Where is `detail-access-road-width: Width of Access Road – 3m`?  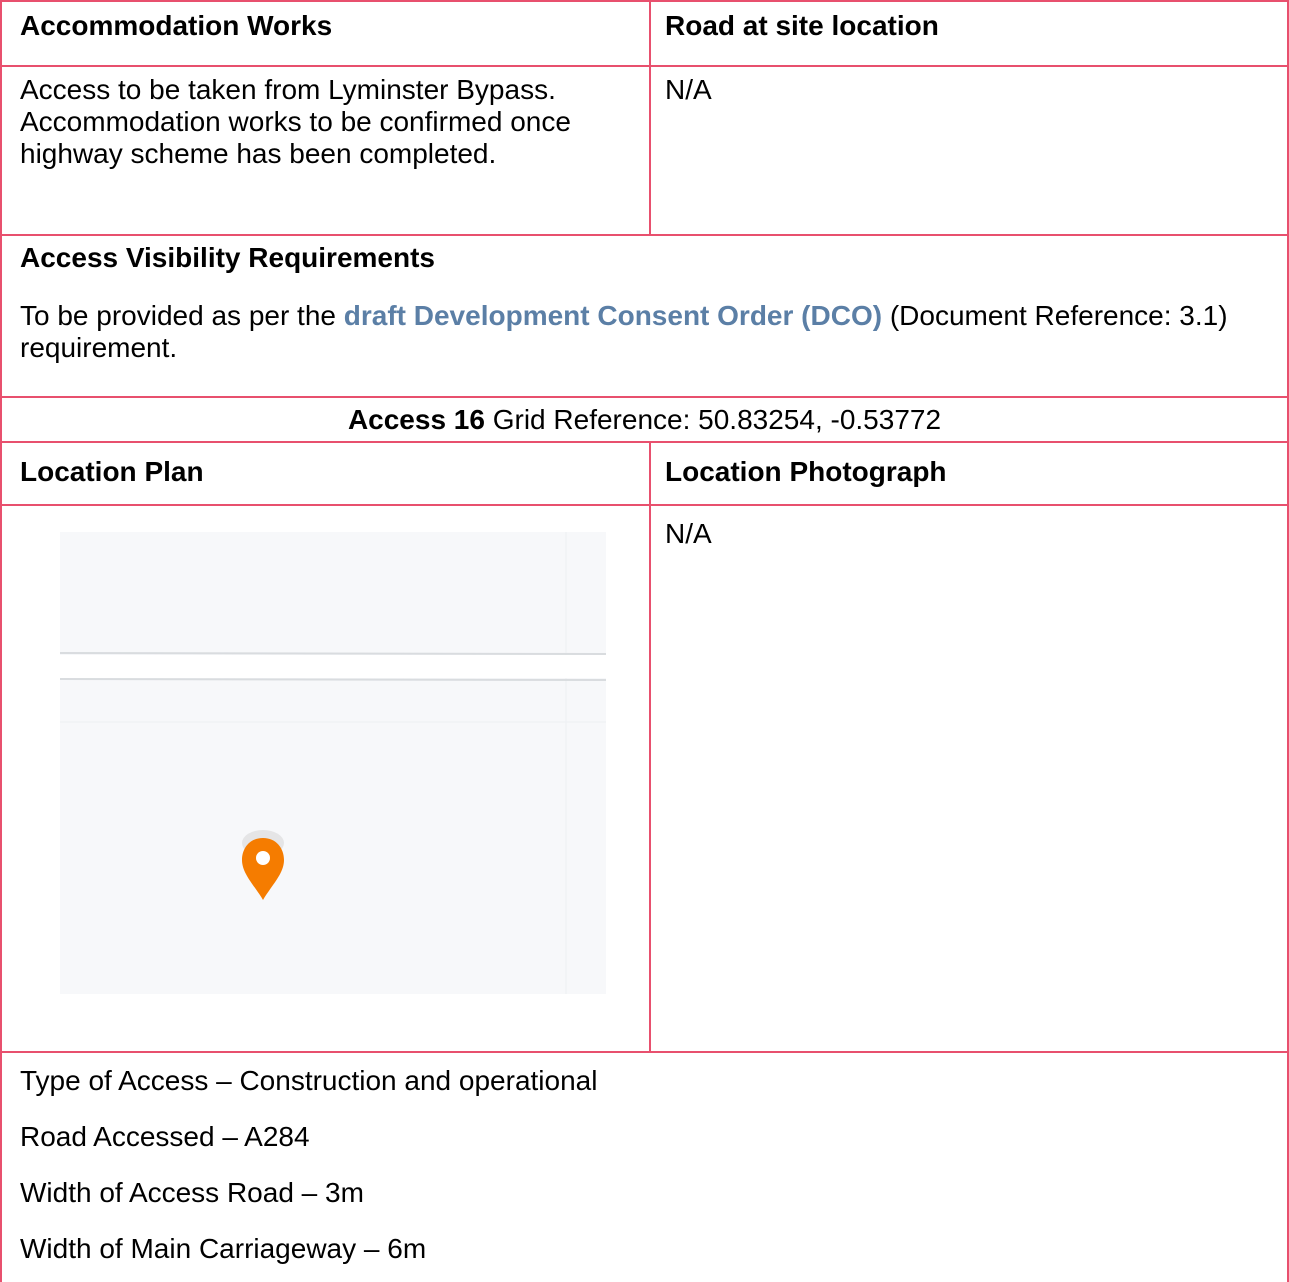
detail-access-road-width: Width of Access Road – 3m is located at coordinates (192, 1192).